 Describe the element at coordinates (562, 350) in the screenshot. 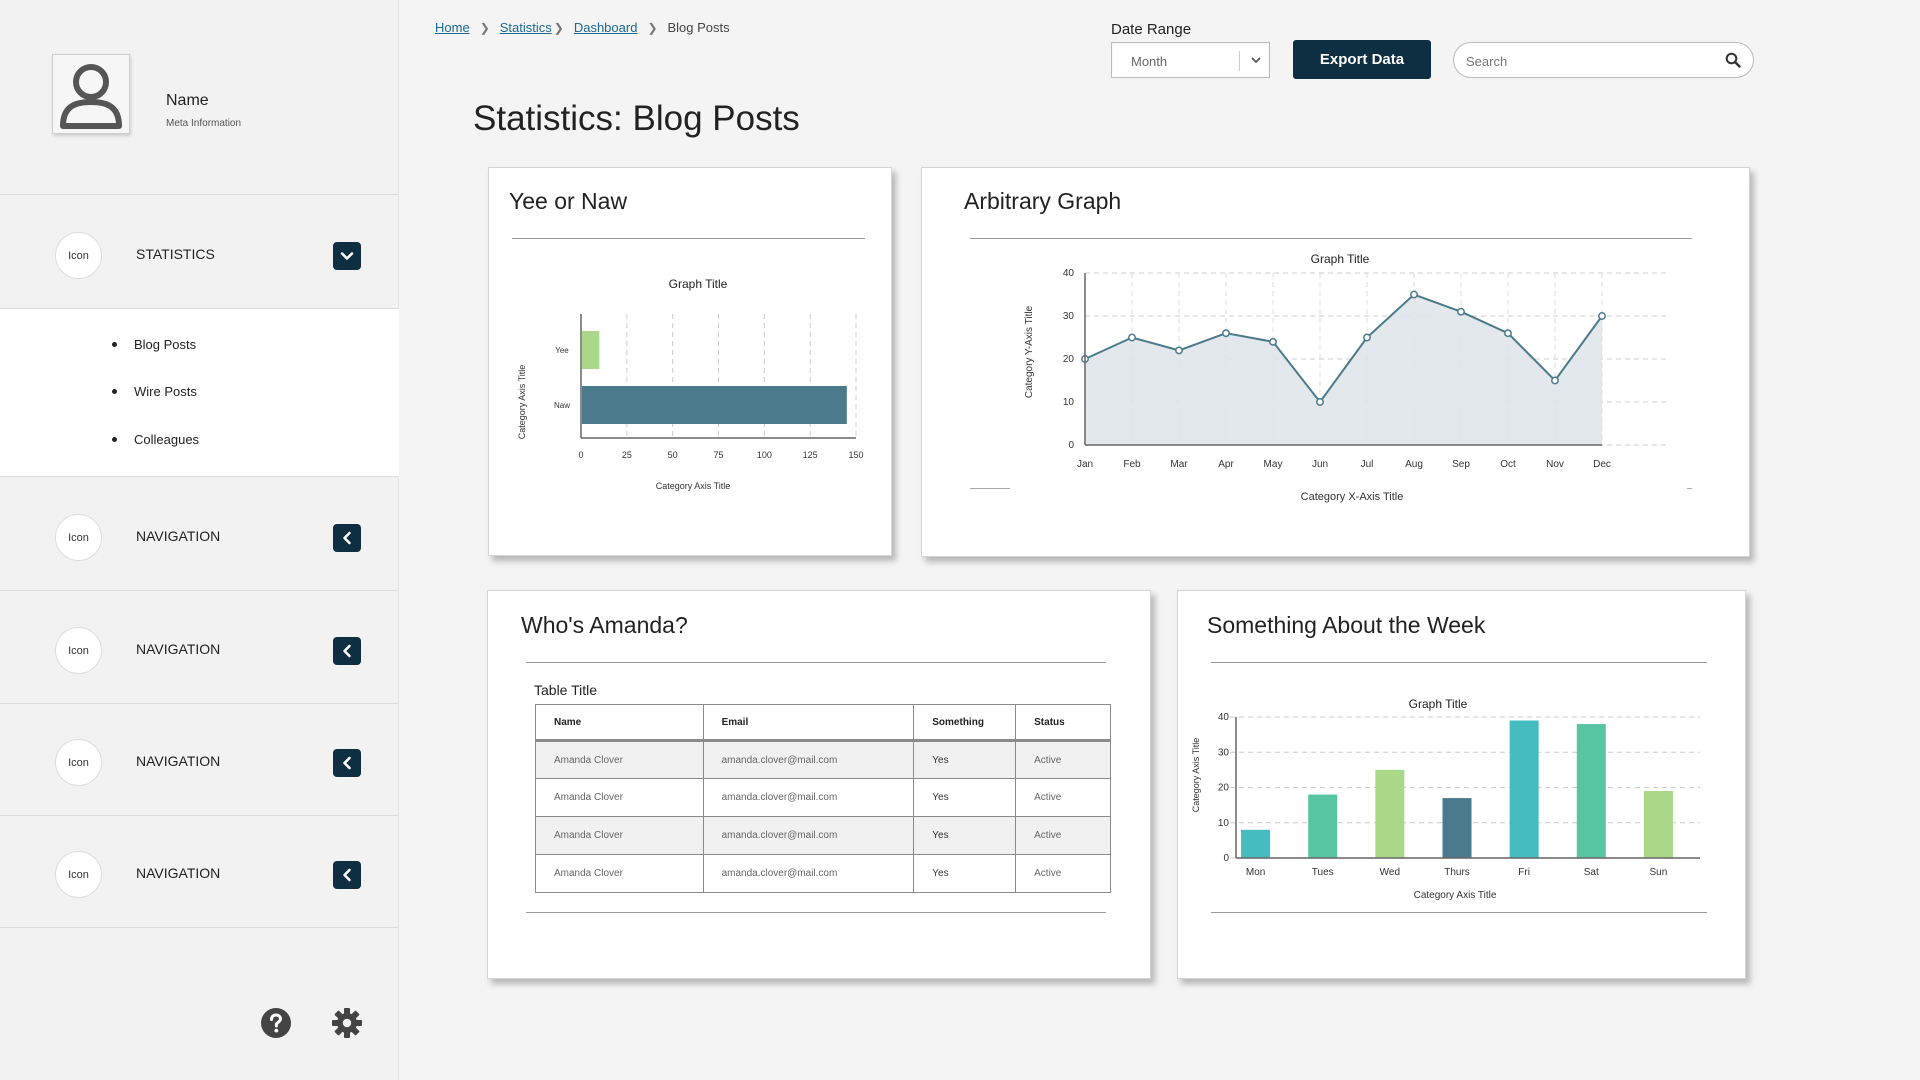

I see `y-tick-label: Yee` at that location.